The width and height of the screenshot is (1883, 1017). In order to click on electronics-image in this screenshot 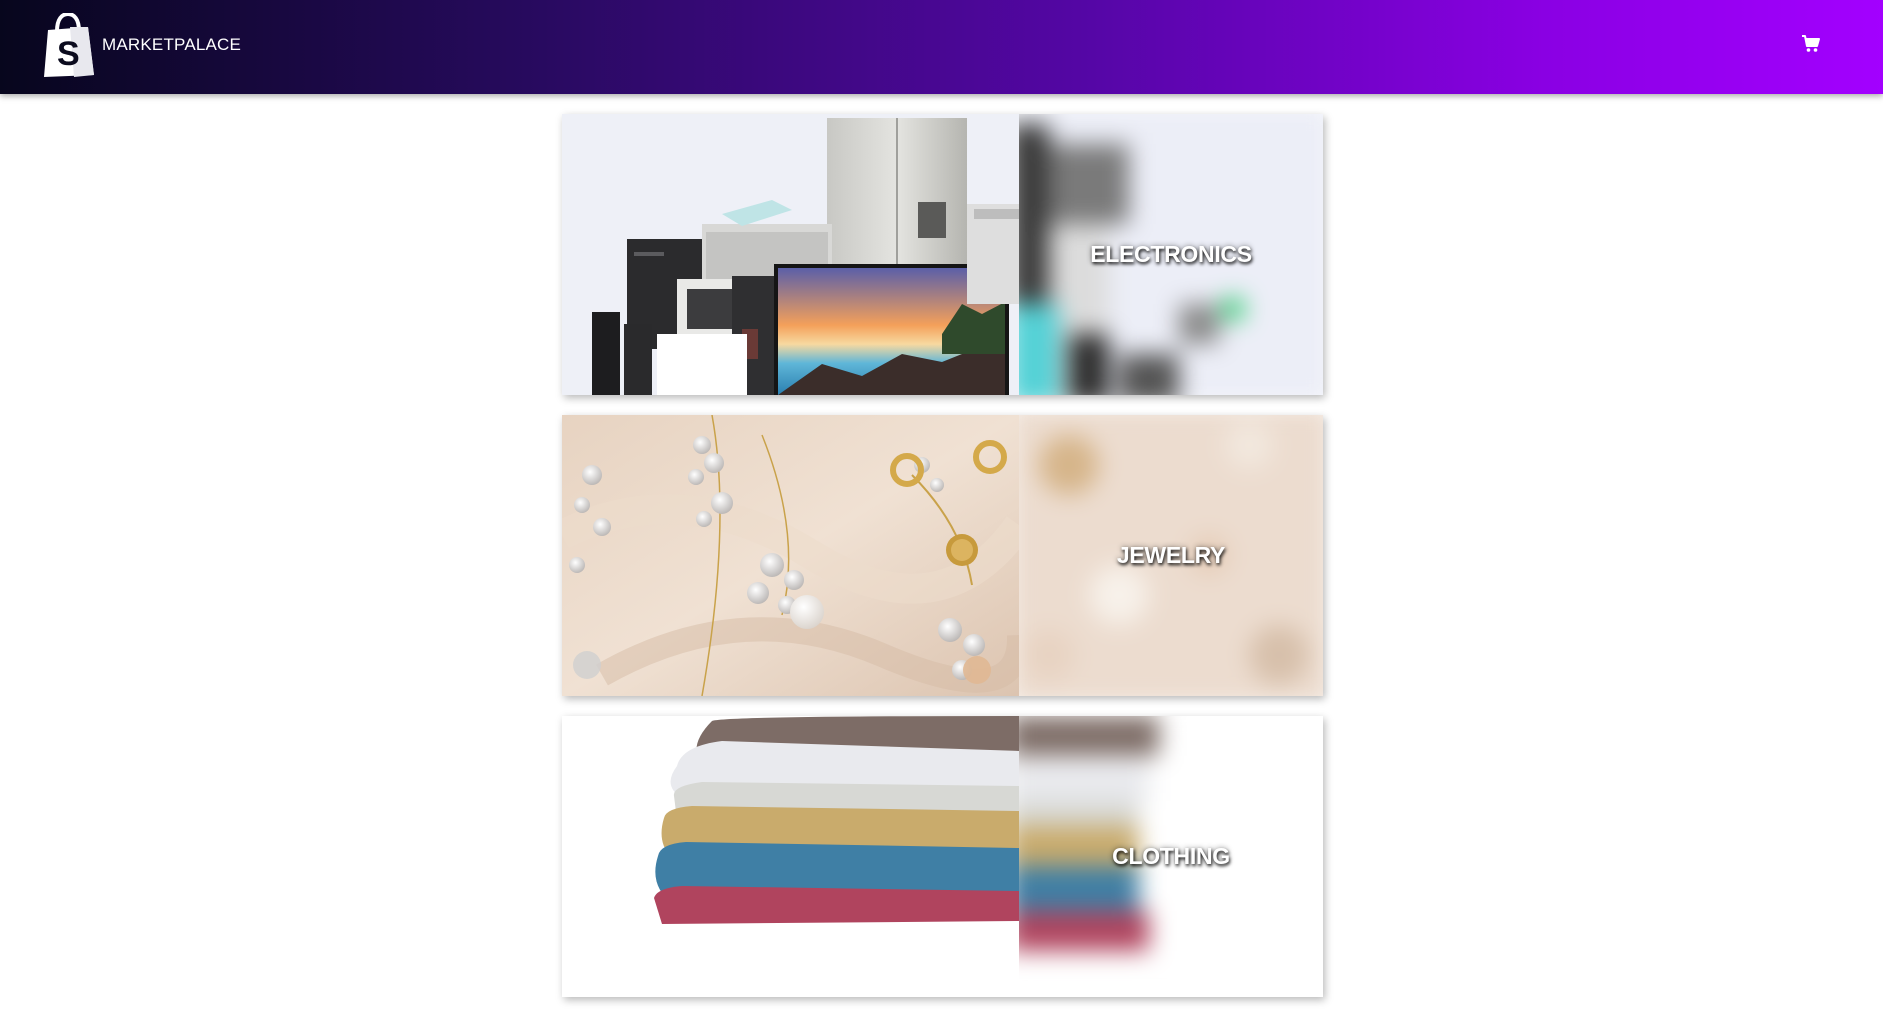, I will do `click(790, 254)`.